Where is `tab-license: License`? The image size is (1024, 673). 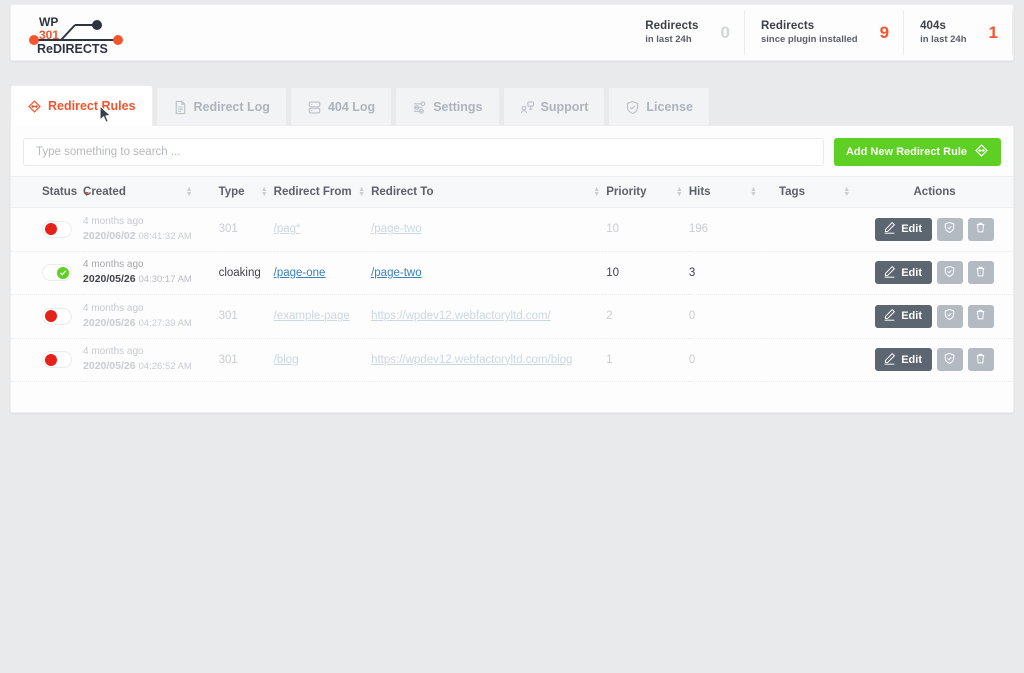 tab-license: License is located at coordinates (659, 106).